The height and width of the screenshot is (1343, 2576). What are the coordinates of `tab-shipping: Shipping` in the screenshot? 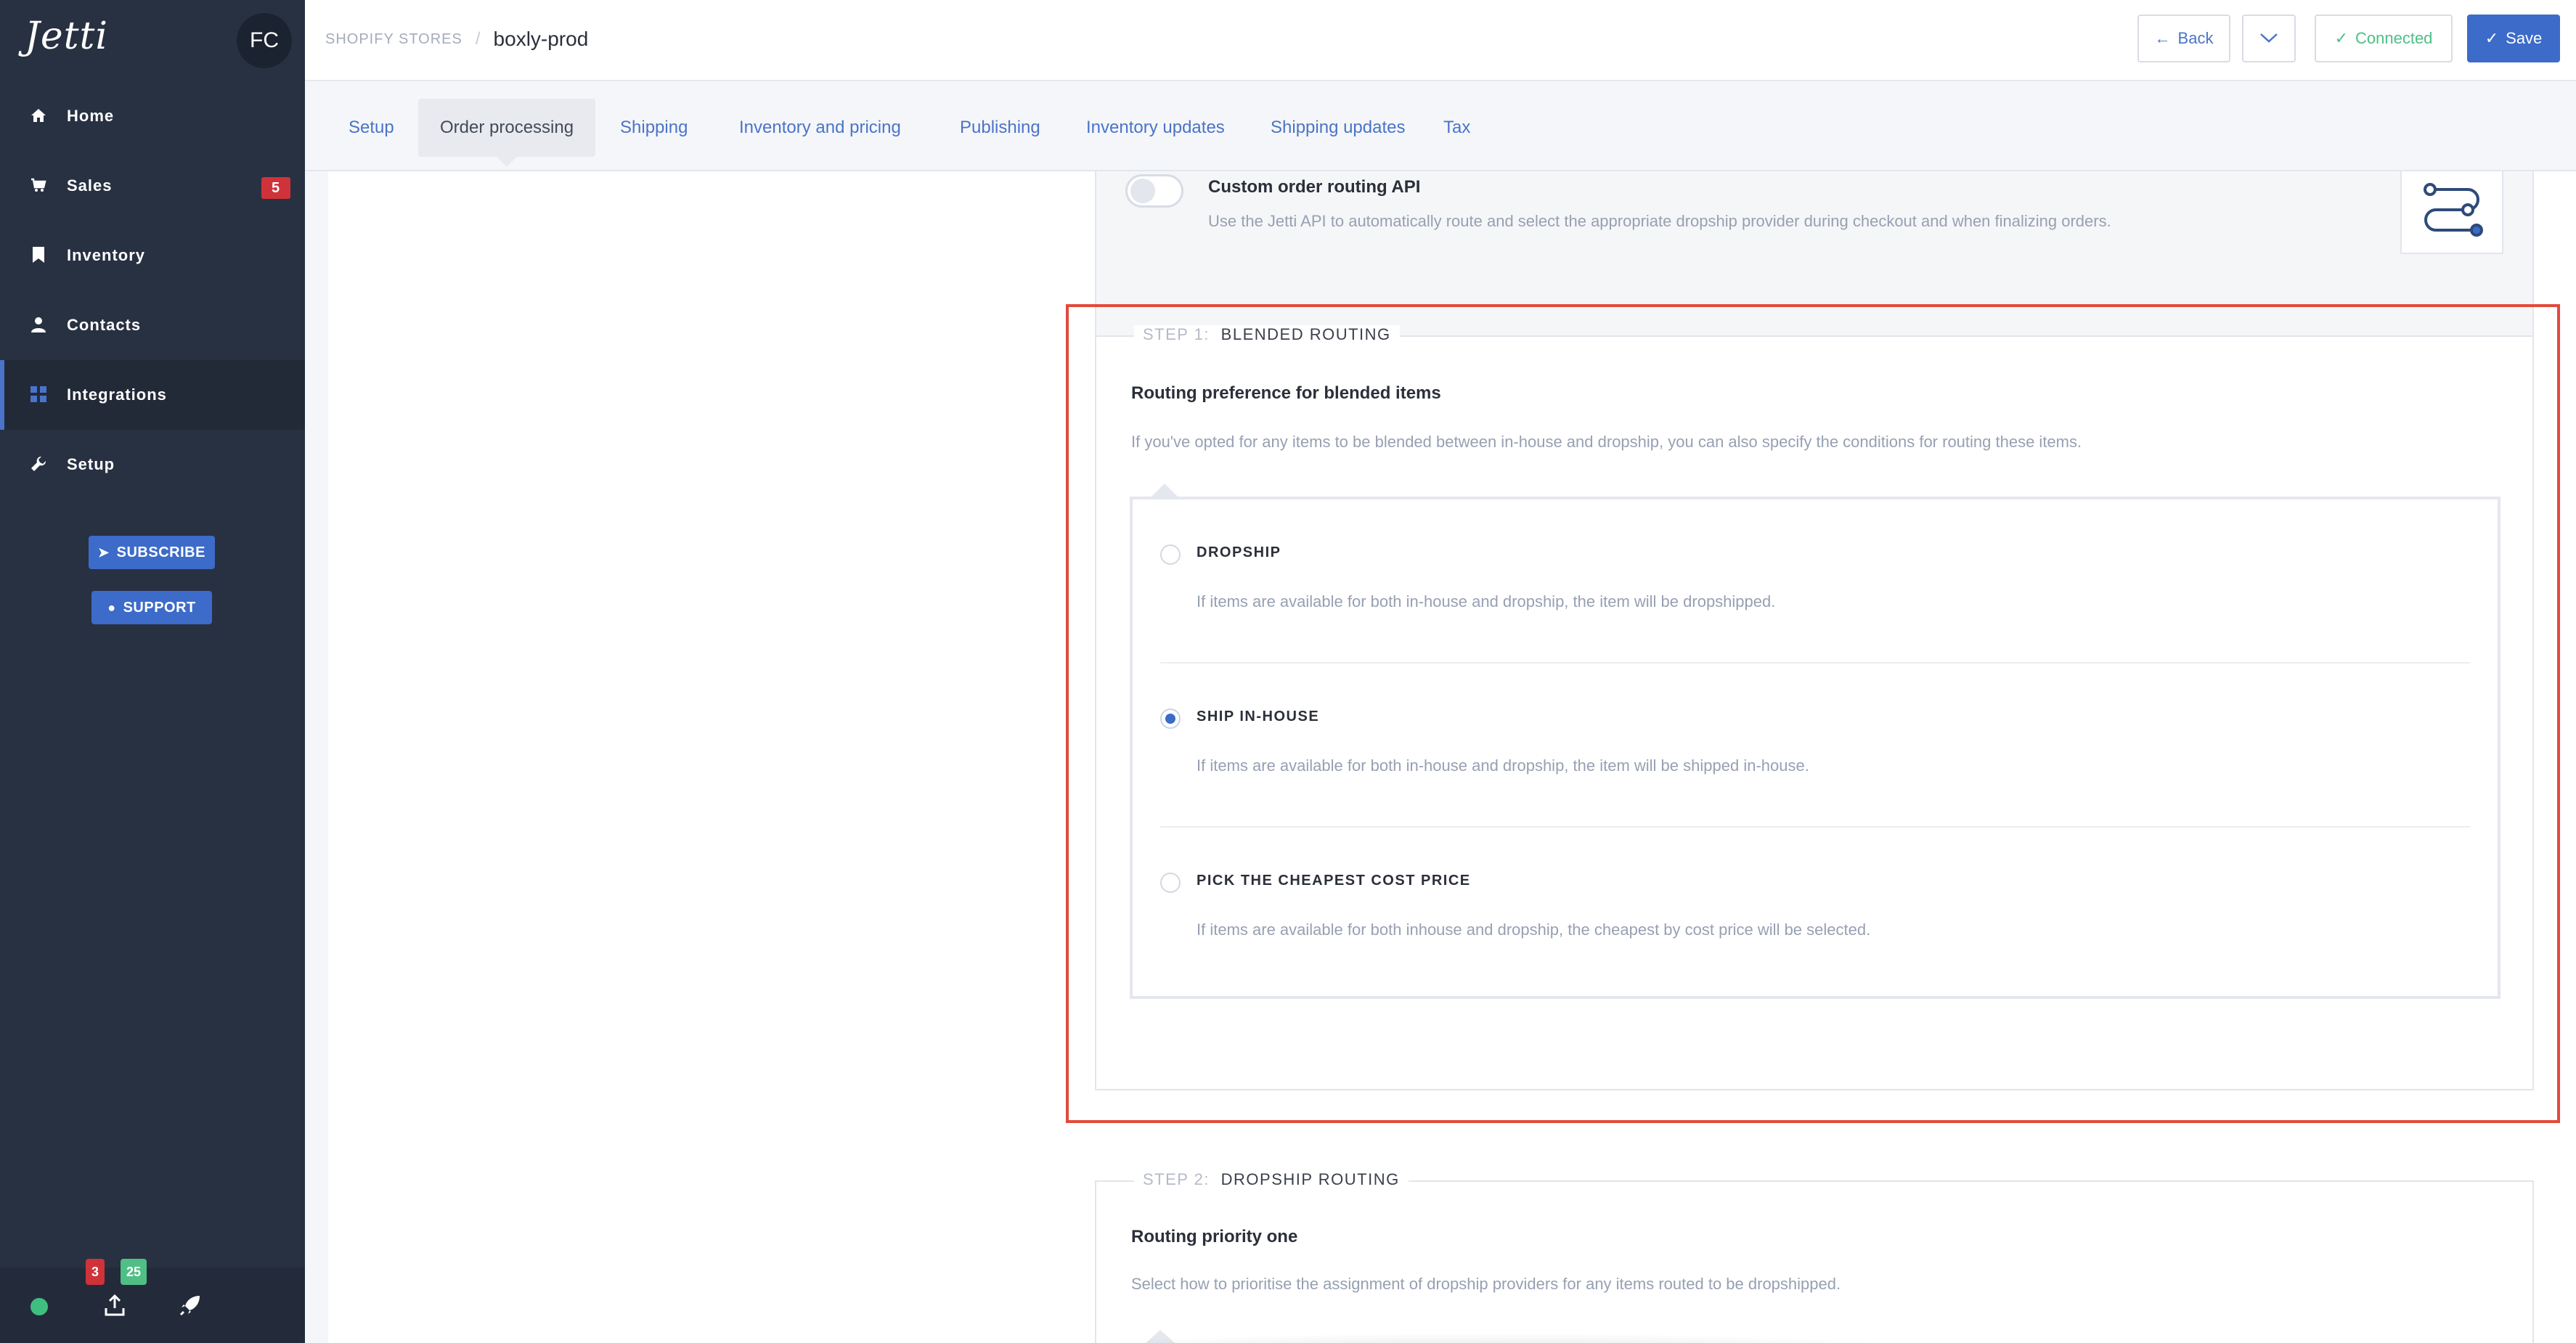 It's located at (653, 128).